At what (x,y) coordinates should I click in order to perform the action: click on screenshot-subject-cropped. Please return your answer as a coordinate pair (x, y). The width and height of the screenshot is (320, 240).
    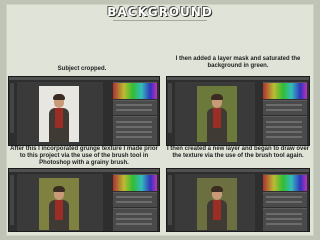
    Looking at the image, I should click on (84, 111).